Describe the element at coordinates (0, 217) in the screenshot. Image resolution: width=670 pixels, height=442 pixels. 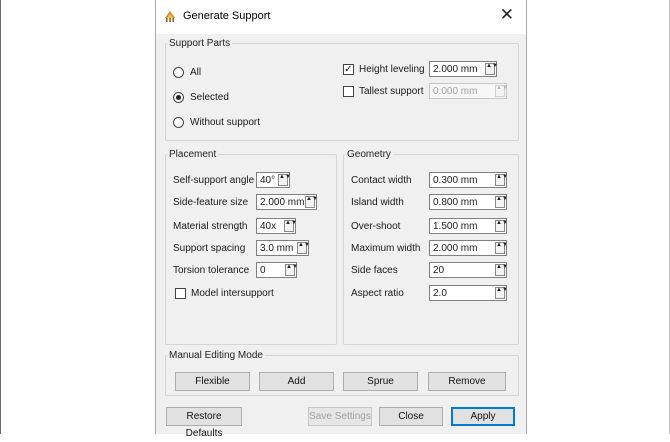
I see `window-edge-left` at that location.